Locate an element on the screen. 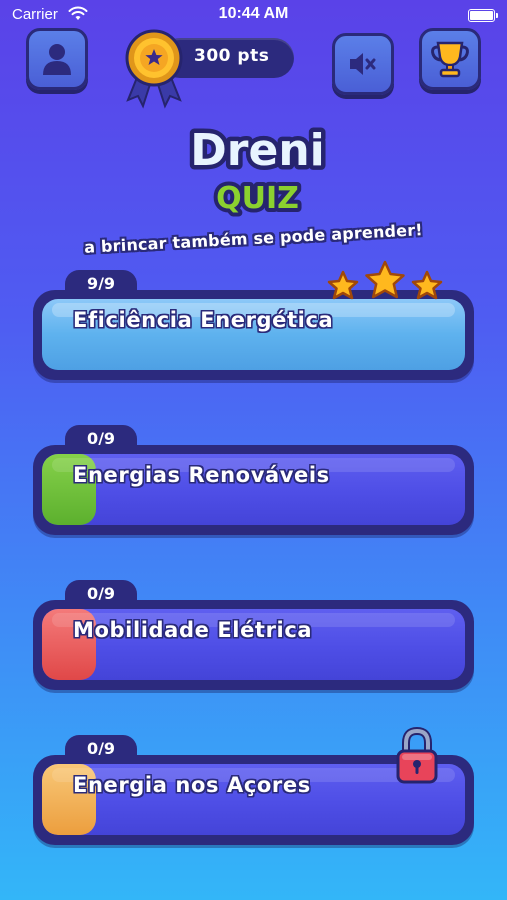  lock-icon is located at coordinates (417, 755).